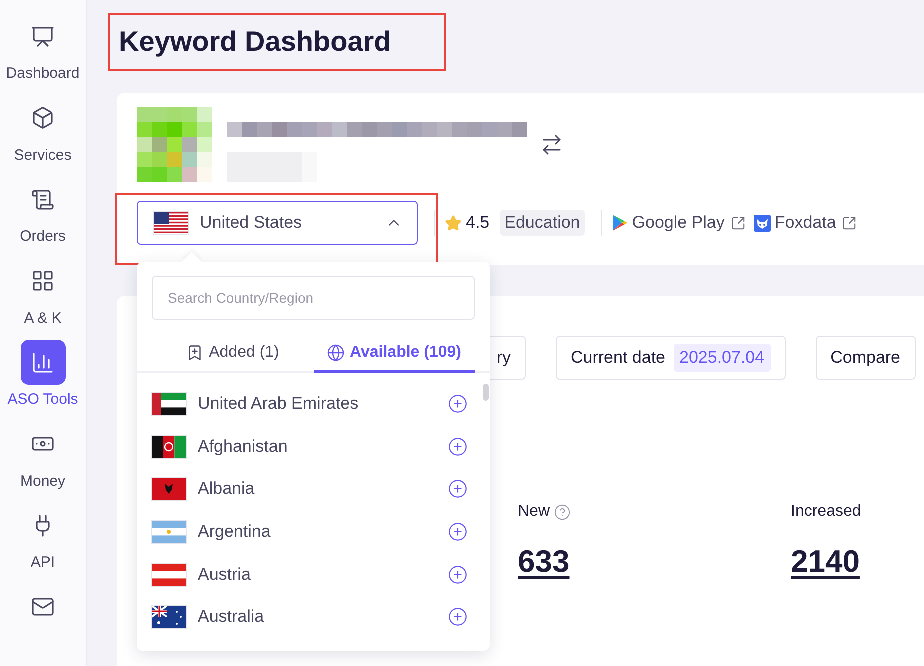 Image resolution: width=924 pixels, height=666 pixels. I want to click on sidebar-item: Services, so click(43, 136).